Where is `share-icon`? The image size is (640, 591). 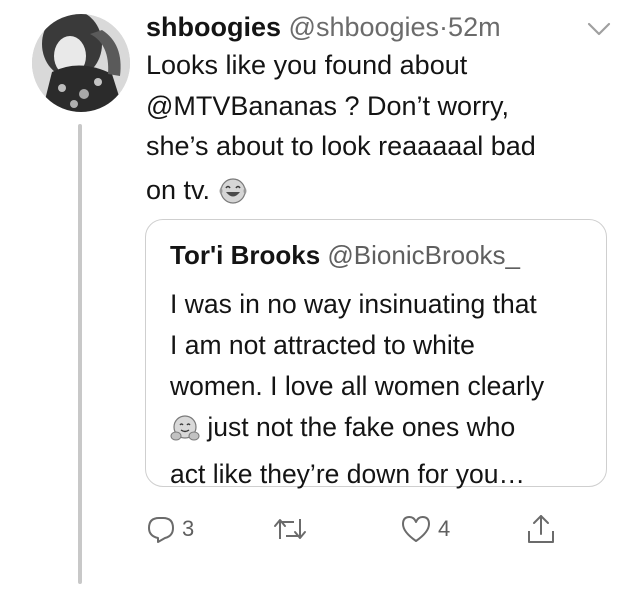 share-icon is located at coordinates (541, 529).